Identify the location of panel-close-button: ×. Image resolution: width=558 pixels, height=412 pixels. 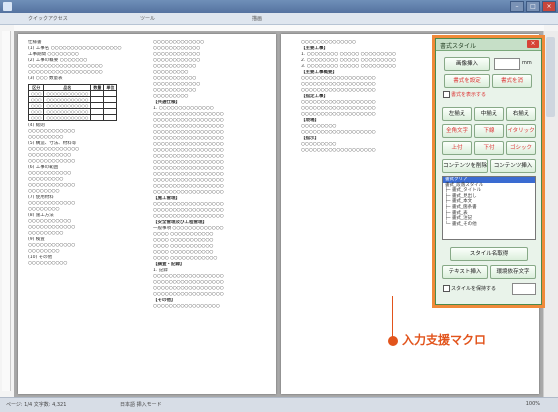
(533, 44).